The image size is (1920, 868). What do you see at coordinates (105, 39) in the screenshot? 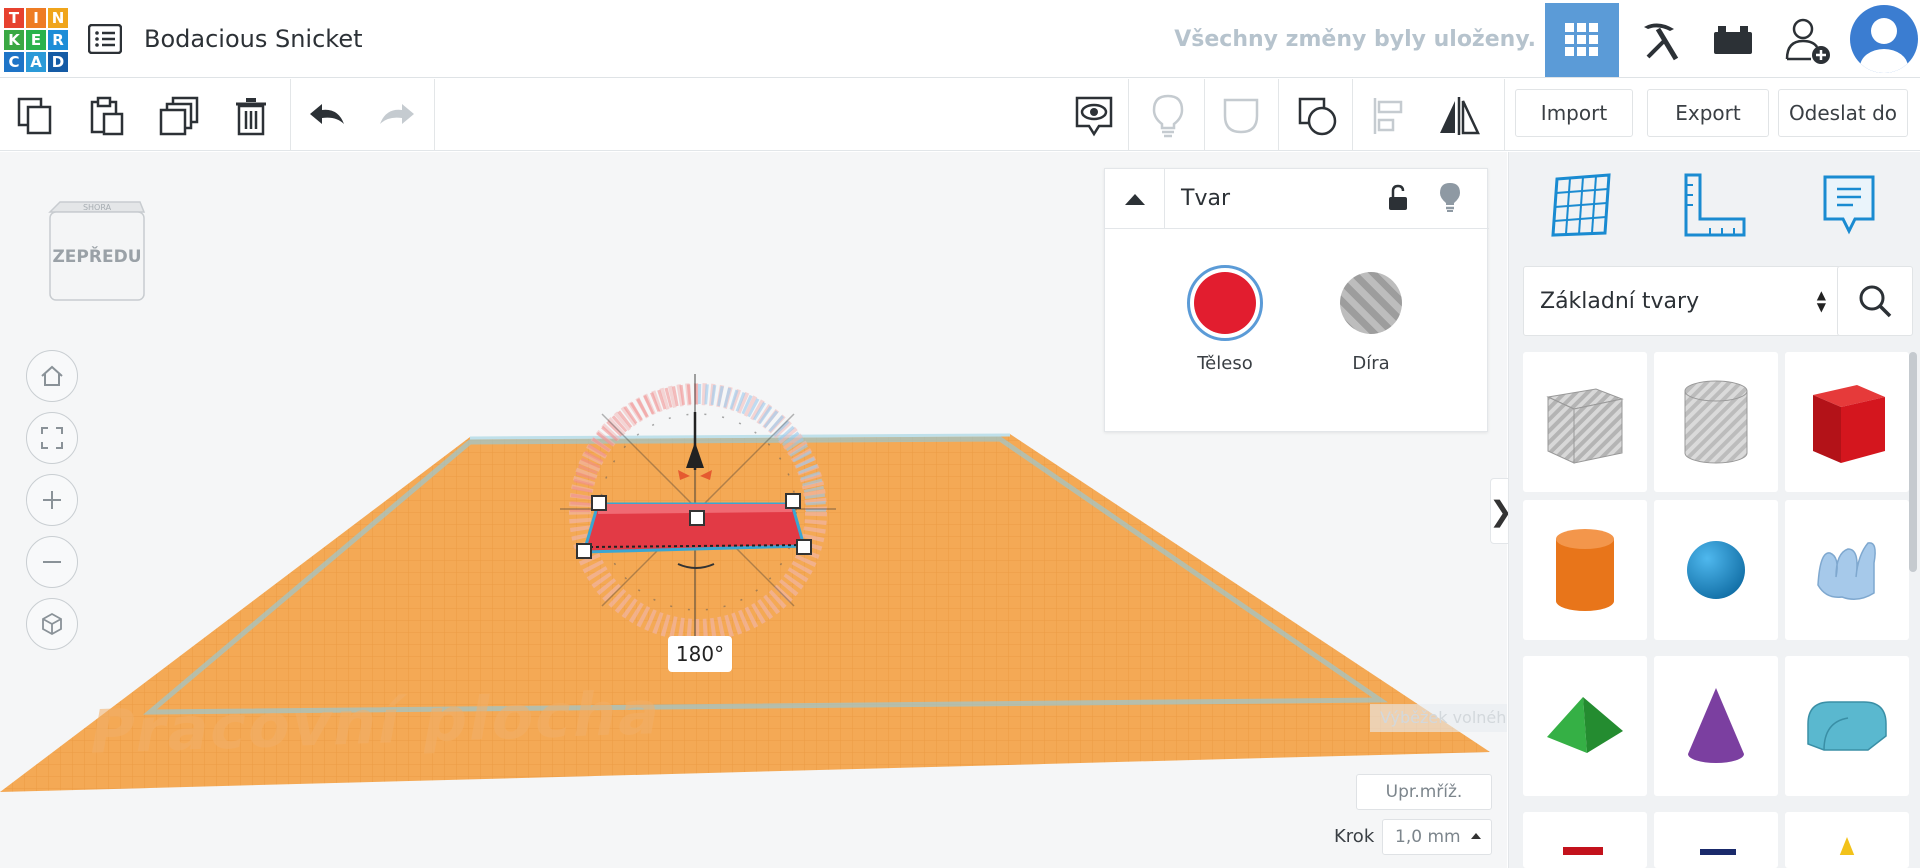
I see `design-list-icon` at bounding box center [105, 39].